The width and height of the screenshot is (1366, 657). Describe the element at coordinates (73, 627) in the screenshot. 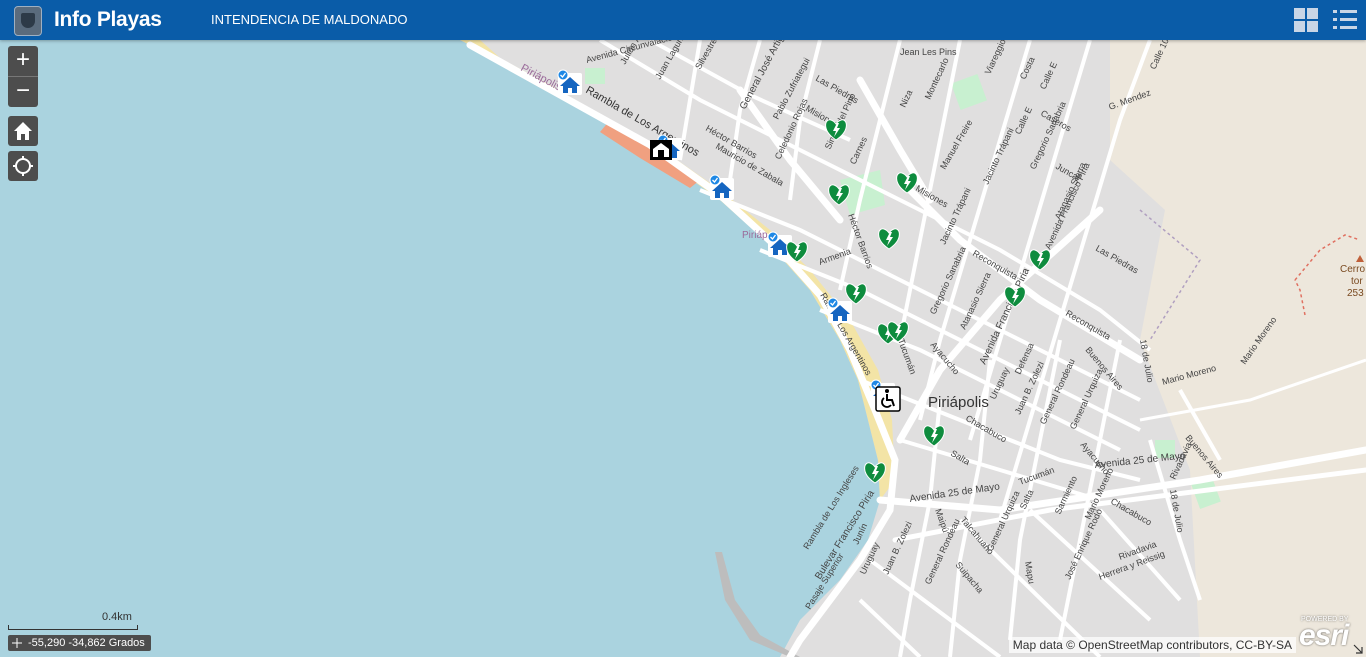

I see `scale-bar-line` at that location.